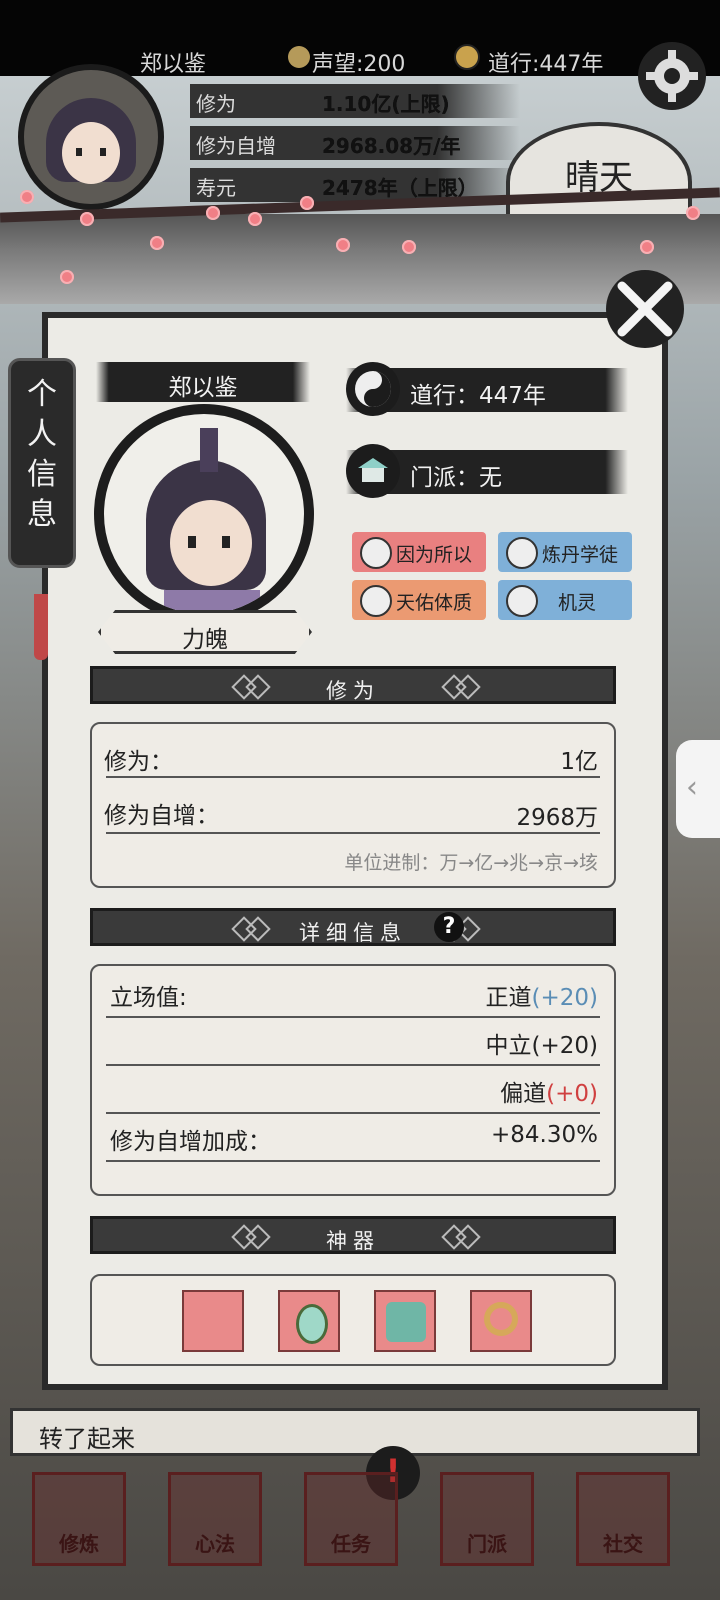  Describe the element at coordinates (487, 1519) in the screenshot. I see `nav-sect: 门派` at that location.